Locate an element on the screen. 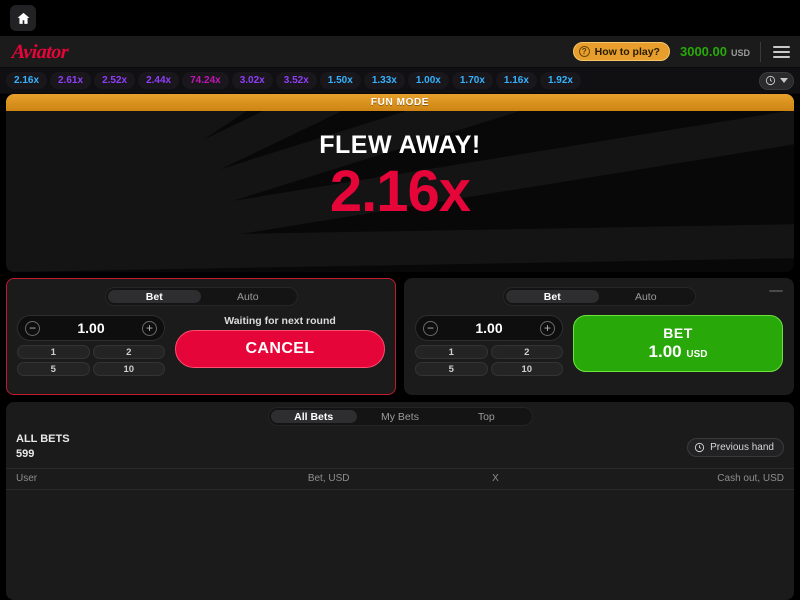 This screenshot has width=800, height=600. balance-amount: 3000.00 is located at coordinates (703, 51).